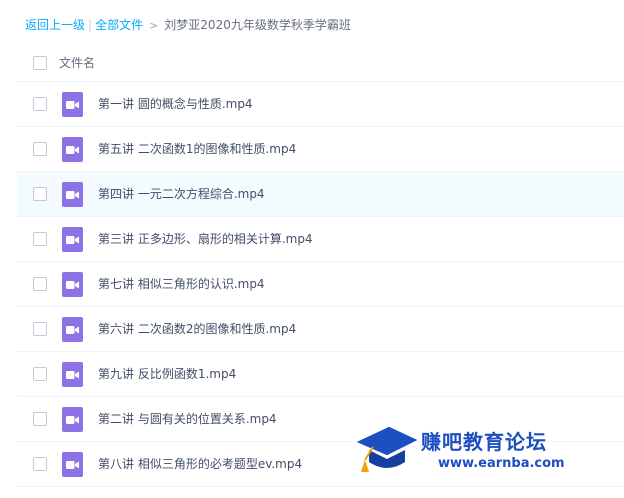 This screenshot has width=624, height=498. Describe the element at coordinates (484, 442) in the screenshot. I see `watermark-title: 赚吧教育论坛` at that location.